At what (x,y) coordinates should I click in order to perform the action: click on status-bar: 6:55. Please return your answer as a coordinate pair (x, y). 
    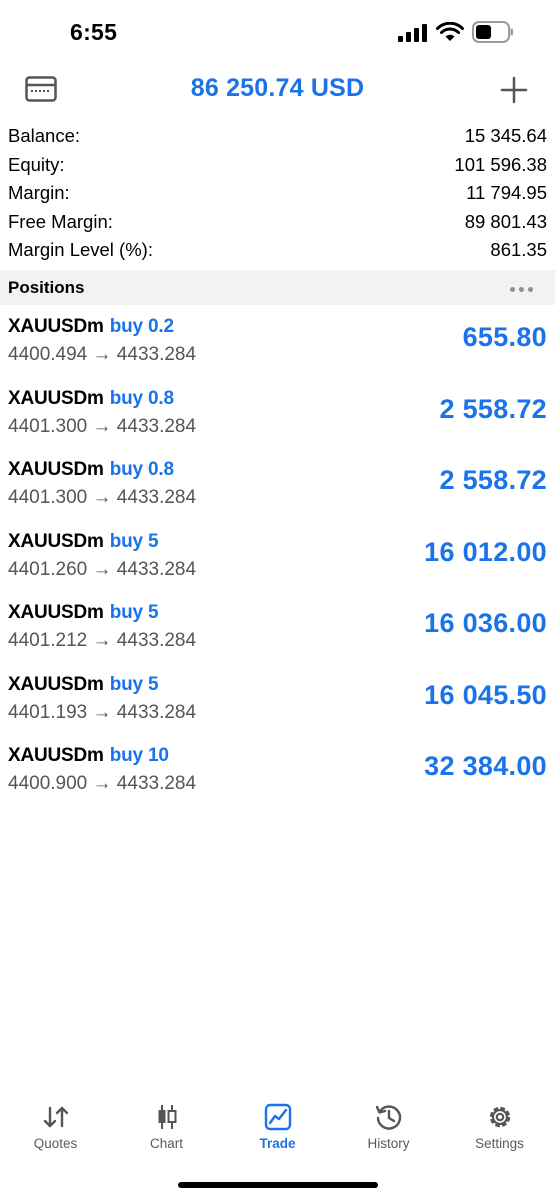
    Looking at the image, I should click on (277, 31).